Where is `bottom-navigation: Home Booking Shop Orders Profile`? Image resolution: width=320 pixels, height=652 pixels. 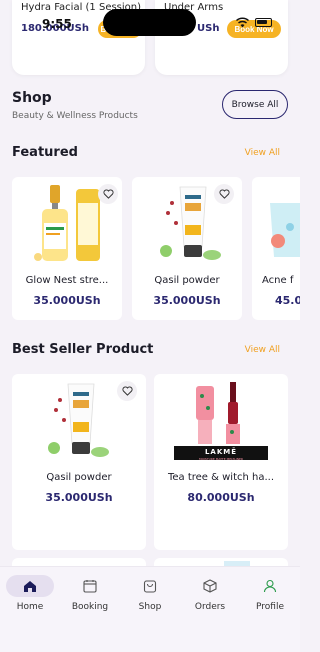 bottom-navigation: Home Booking Shop Orders Profile is located at coordinates (150, 609).